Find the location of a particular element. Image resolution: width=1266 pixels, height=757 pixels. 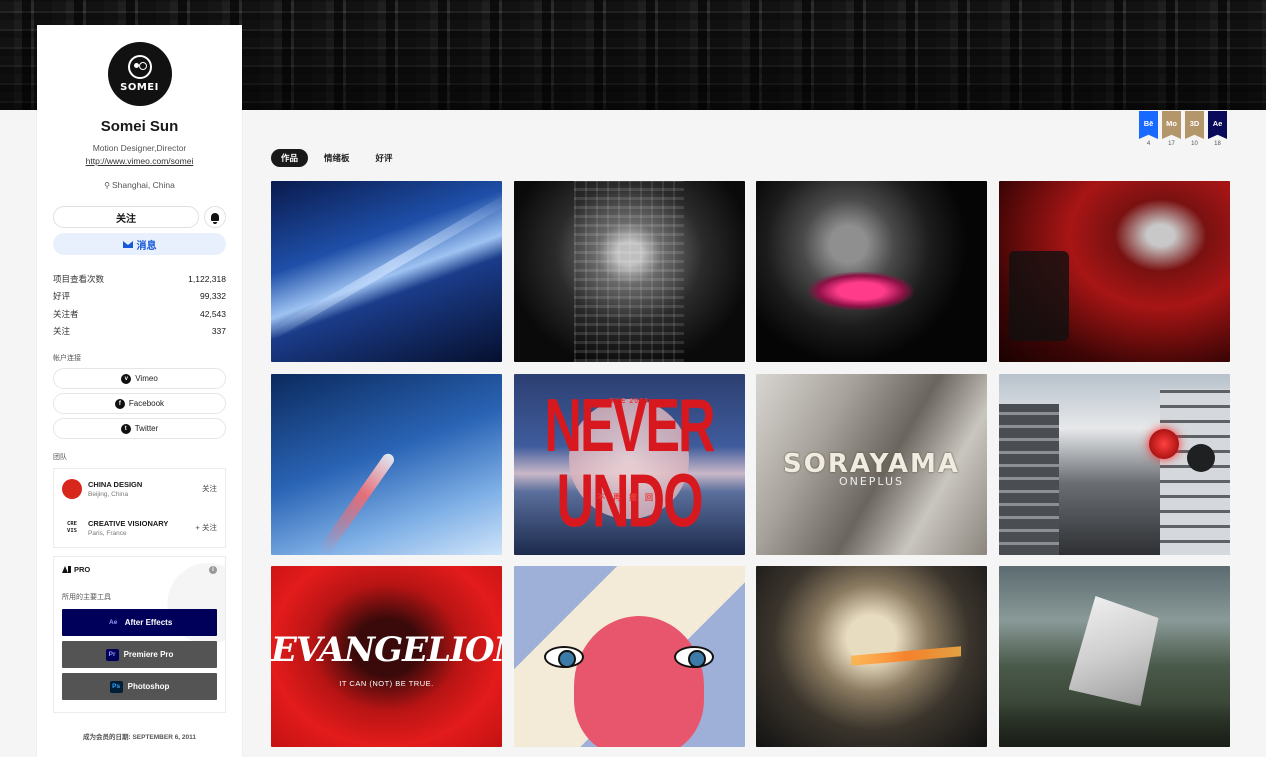

tab-moodboards: 情绪板 is located at coordinates (337, 158).